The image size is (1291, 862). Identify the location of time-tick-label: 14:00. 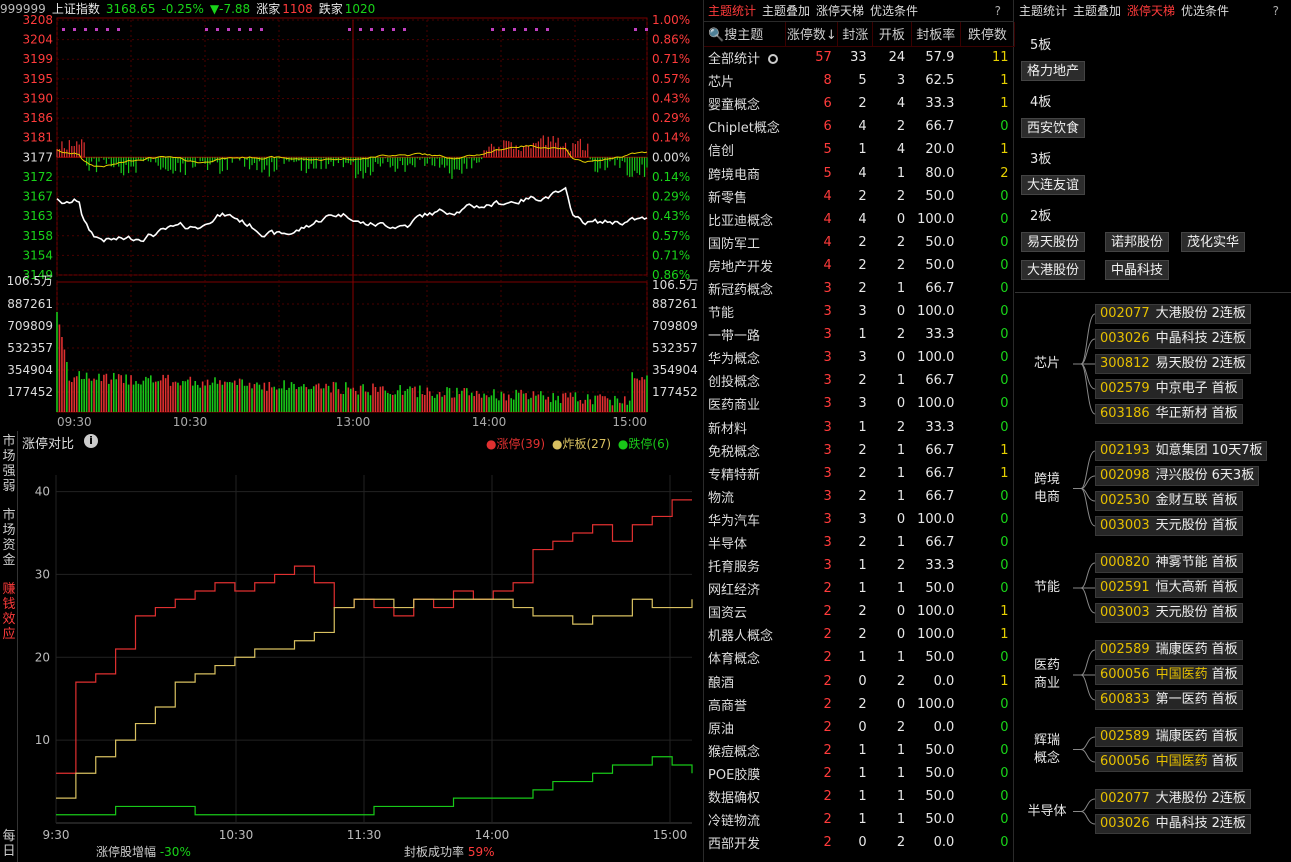
(489, 422).